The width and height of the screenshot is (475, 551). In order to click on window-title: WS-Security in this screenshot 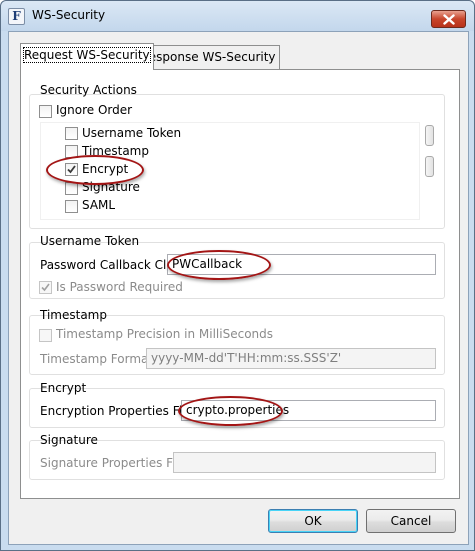, I will do `click(69, 15)`.